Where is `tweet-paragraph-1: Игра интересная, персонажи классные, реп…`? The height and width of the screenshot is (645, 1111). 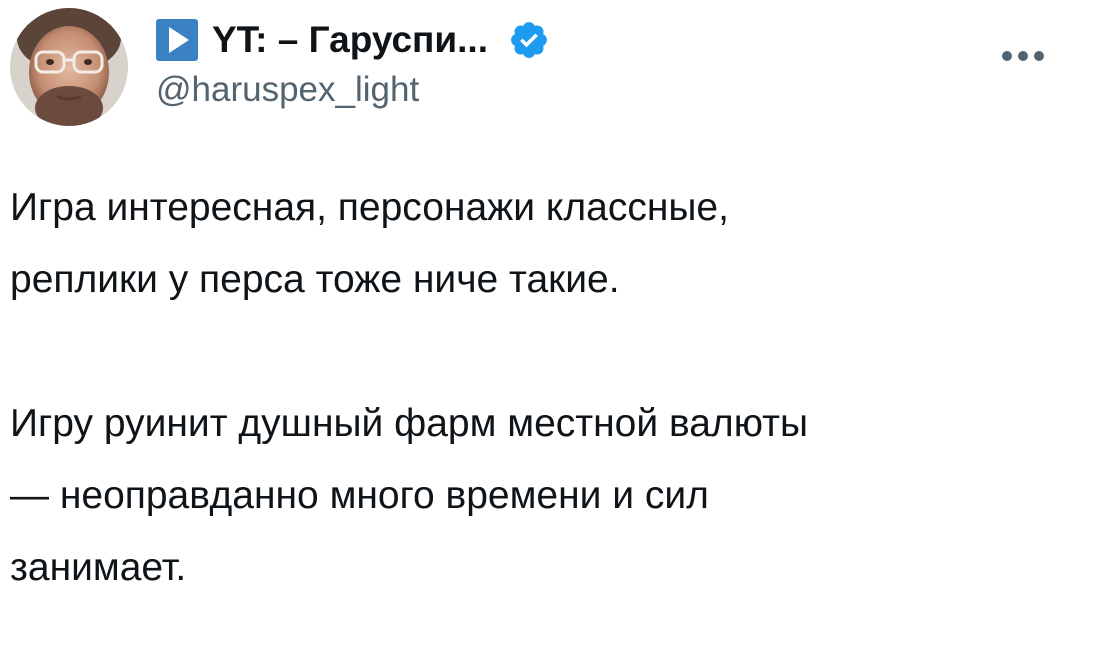
tweet-paragraph-1: Игра интересная, персонажи классные, реп… is located at coordinates (369, 243).